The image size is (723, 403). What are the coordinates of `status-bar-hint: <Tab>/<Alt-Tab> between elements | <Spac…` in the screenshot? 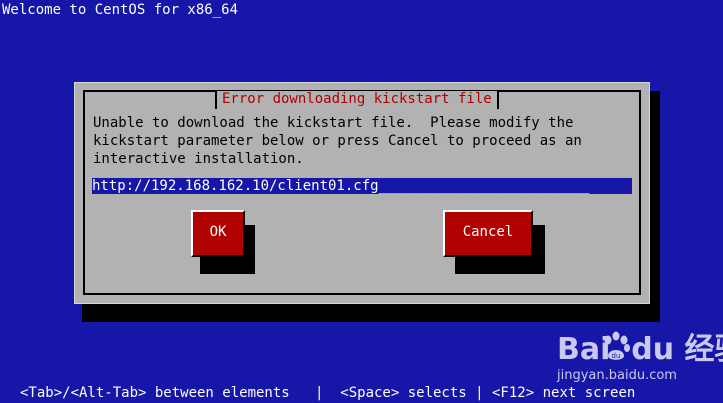 It's located at (328, 393).